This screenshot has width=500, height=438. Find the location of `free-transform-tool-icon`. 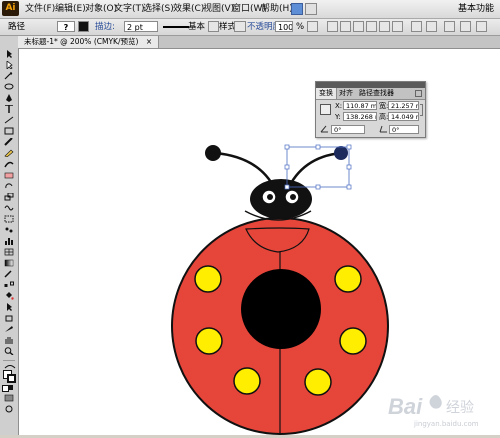

free-transform-tool-icon is located at coordinates (9, 219).